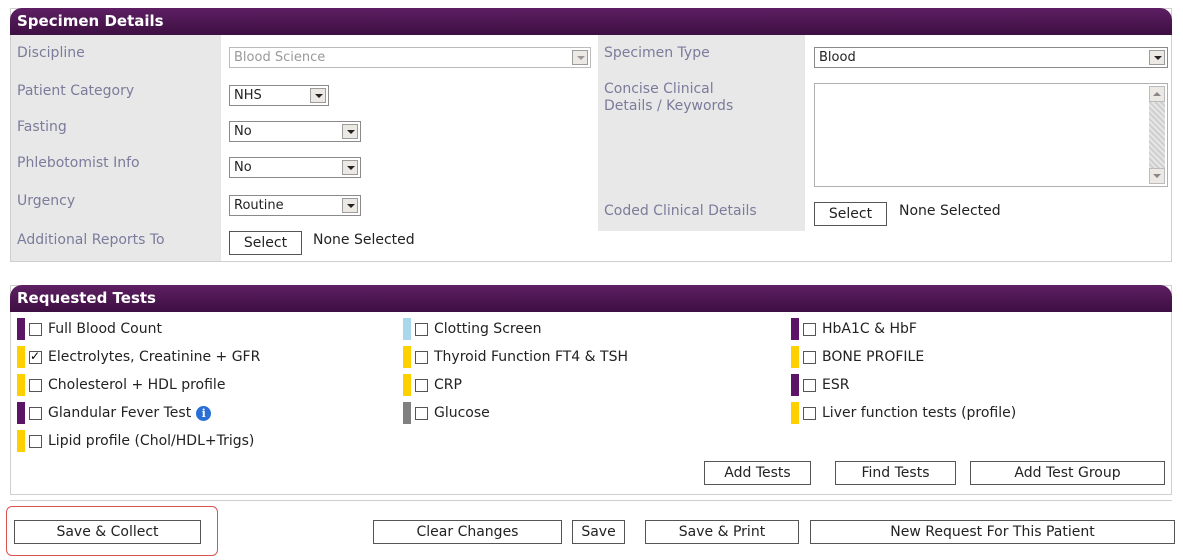 The image size is (1183, 560). What do you see at coordinates (1067, 473) in the screenshot?
I see `add-test-group-button: Add Test Group` at bounding box center [1067, 473].